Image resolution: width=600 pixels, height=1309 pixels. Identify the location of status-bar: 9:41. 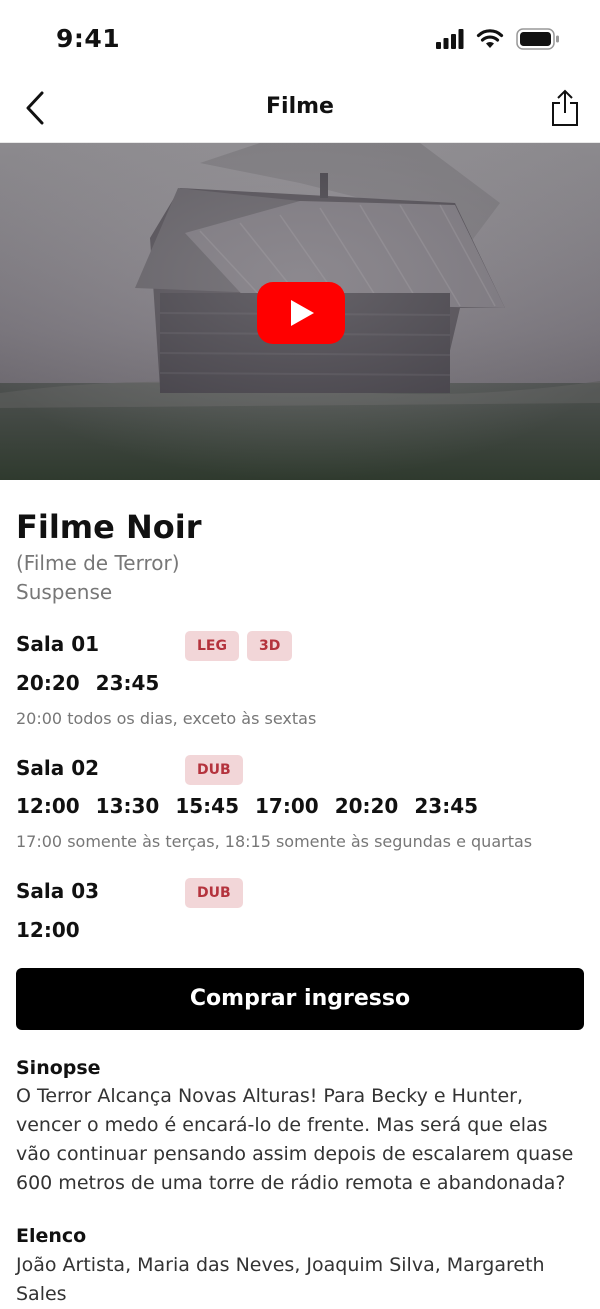
(300, 40).